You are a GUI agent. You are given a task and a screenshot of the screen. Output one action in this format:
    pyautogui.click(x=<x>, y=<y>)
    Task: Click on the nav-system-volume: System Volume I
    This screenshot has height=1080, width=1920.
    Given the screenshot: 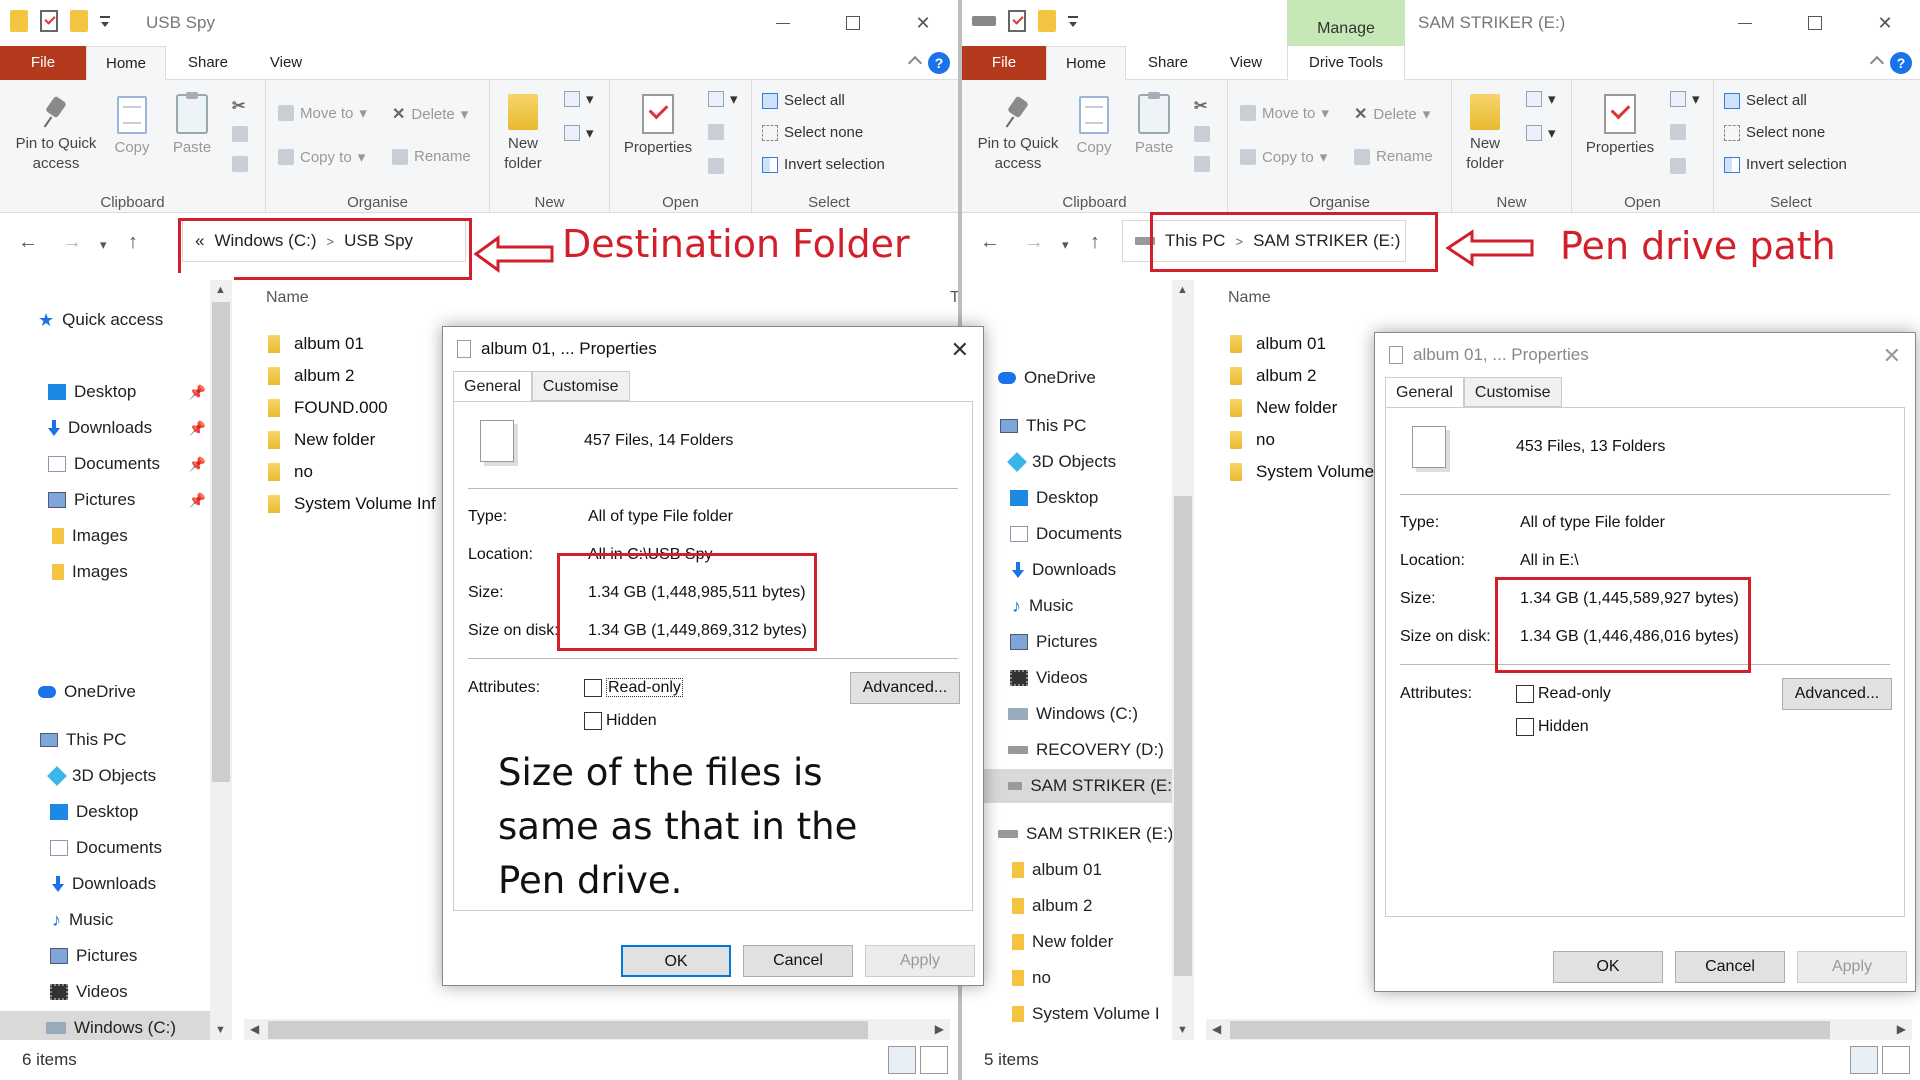 What is the action you would take?
    pyautogui.click(x=1092, y=1014)
    